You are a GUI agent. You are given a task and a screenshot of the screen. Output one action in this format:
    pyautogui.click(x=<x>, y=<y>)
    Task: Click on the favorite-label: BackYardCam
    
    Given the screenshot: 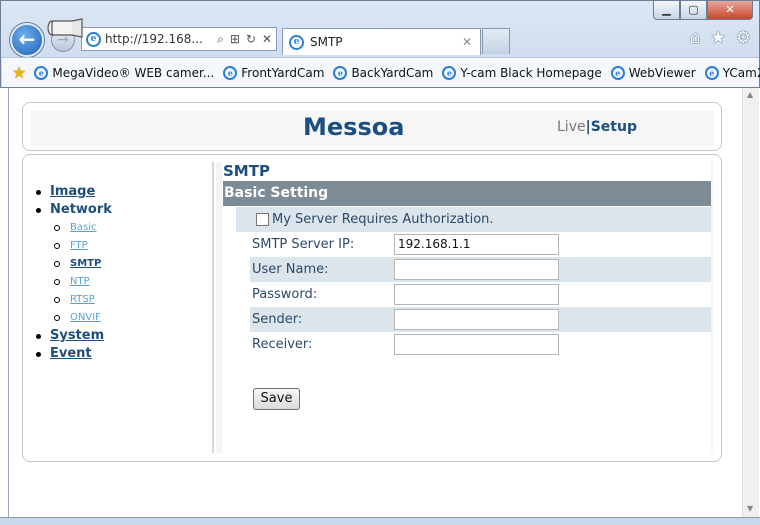 What is the action you would take?
    pyautogui.click(x=392, y=72)
    